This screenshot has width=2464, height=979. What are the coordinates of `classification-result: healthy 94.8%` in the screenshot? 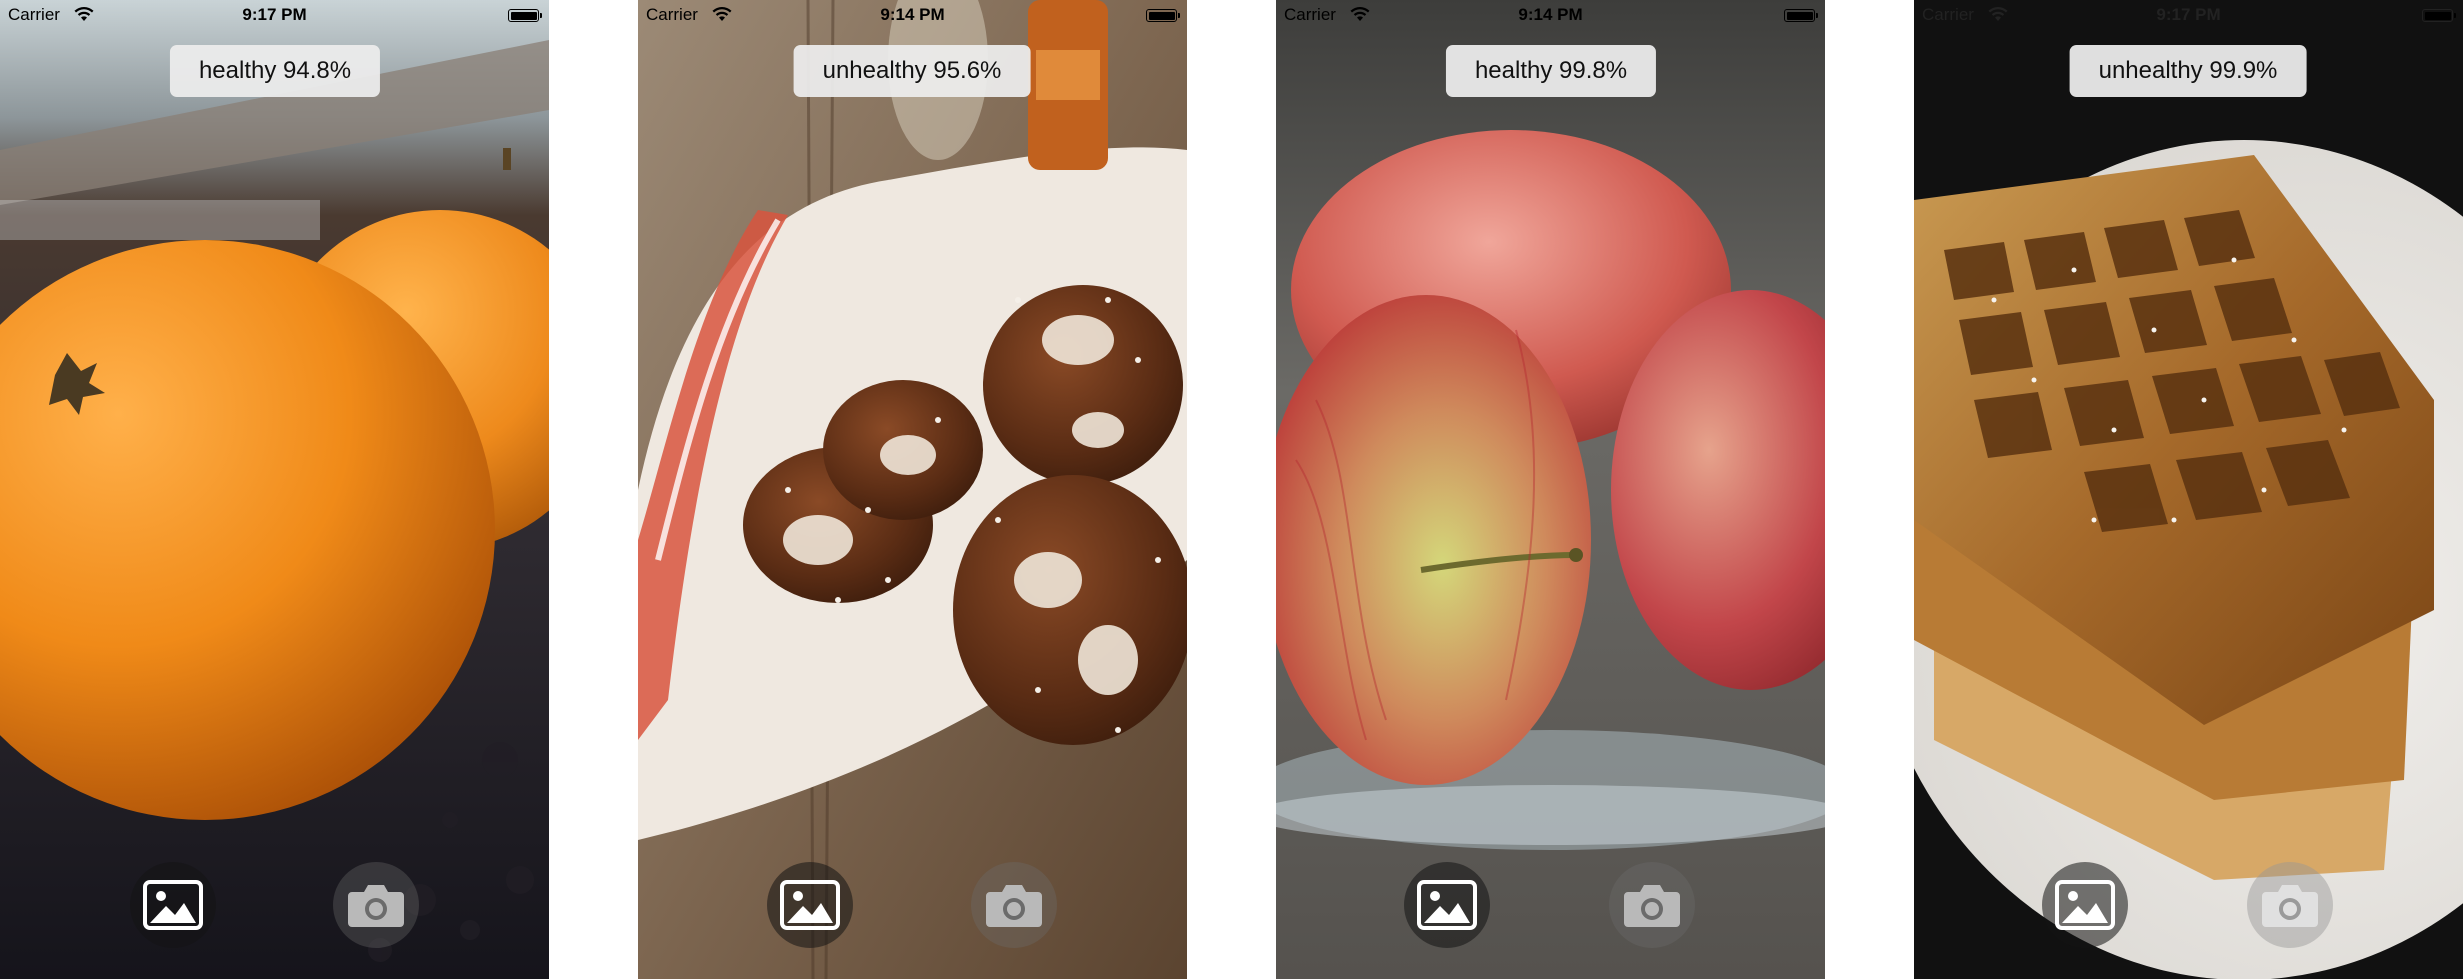 It's located at (275, 71).